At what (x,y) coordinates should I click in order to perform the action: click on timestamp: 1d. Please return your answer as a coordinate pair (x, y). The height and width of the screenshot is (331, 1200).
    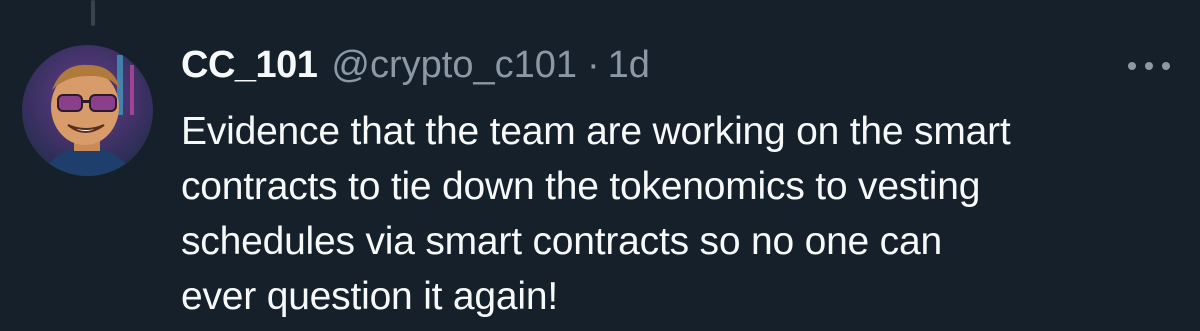
    Looking at the image, I should click on (629, 65).